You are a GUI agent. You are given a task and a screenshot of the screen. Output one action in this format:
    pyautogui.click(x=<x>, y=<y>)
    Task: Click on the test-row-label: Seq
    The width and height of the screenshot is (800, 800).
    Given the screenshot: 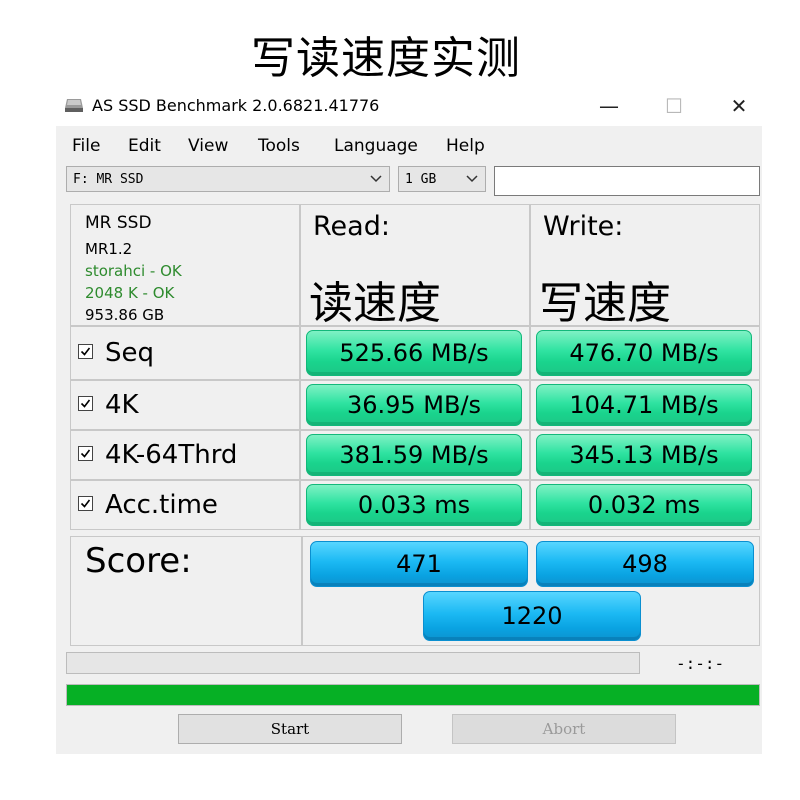 What is the action you would take?
    pyautogui.click(x=185, y=353)
    